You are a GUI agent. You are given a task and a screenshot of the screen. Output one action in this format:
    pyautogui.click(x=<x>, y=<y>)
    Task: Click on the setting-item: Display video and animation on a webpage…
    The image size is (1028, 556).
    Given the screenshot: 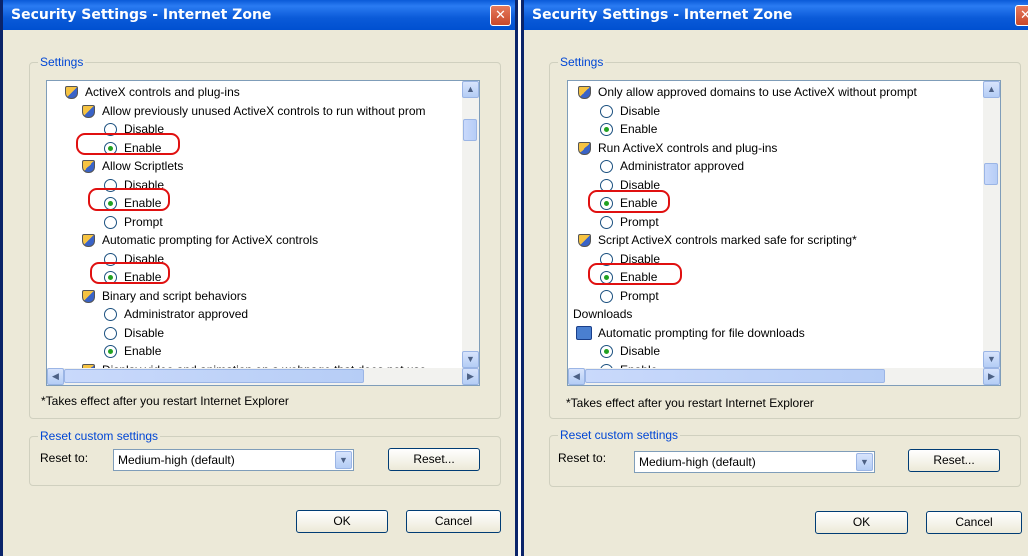 What is the action you would take?
    pyautogui.click(x=254, y=364)
    